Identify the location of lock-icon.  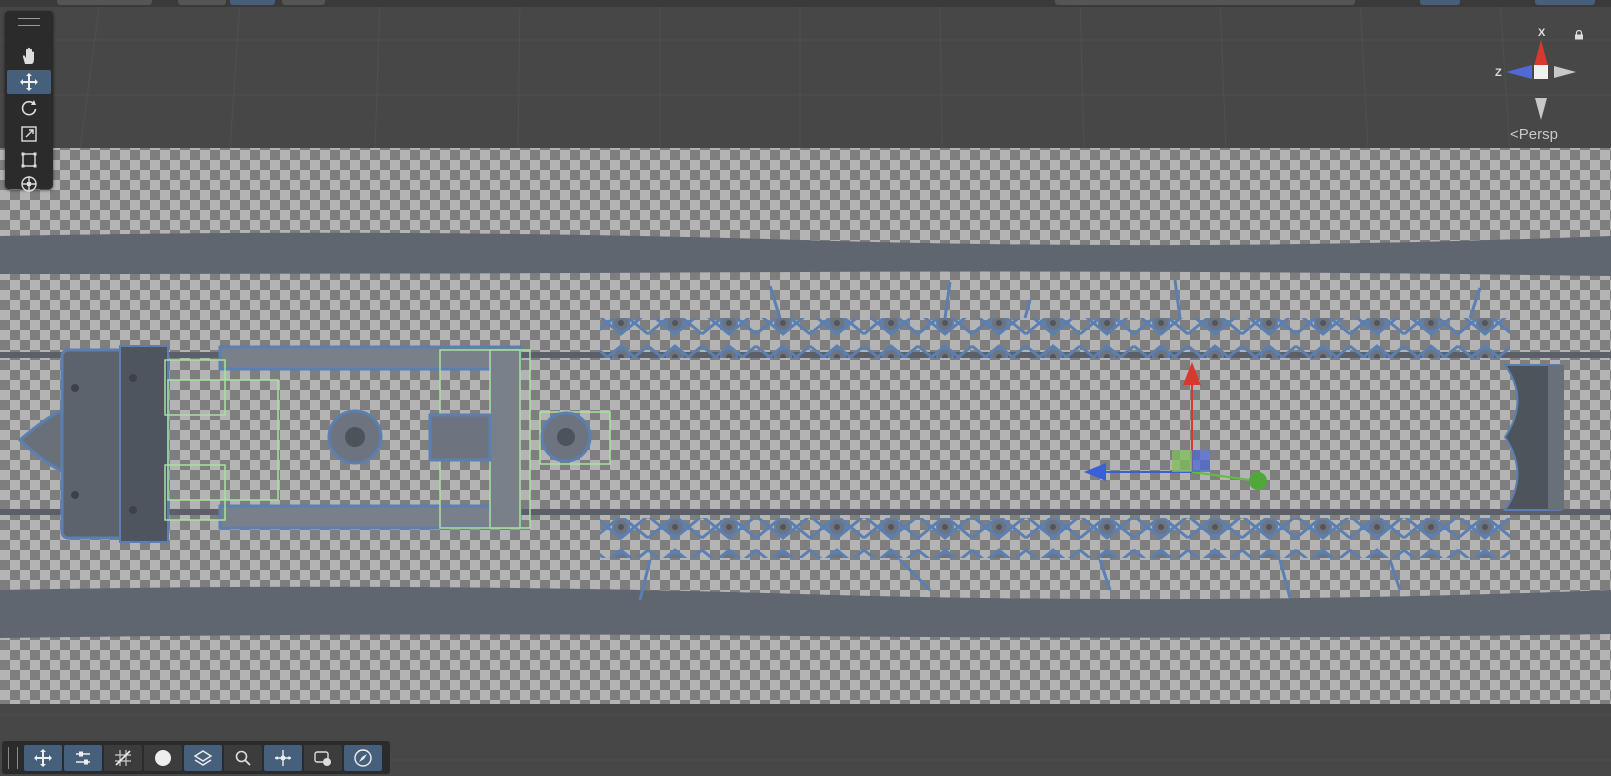
(1579, 35).